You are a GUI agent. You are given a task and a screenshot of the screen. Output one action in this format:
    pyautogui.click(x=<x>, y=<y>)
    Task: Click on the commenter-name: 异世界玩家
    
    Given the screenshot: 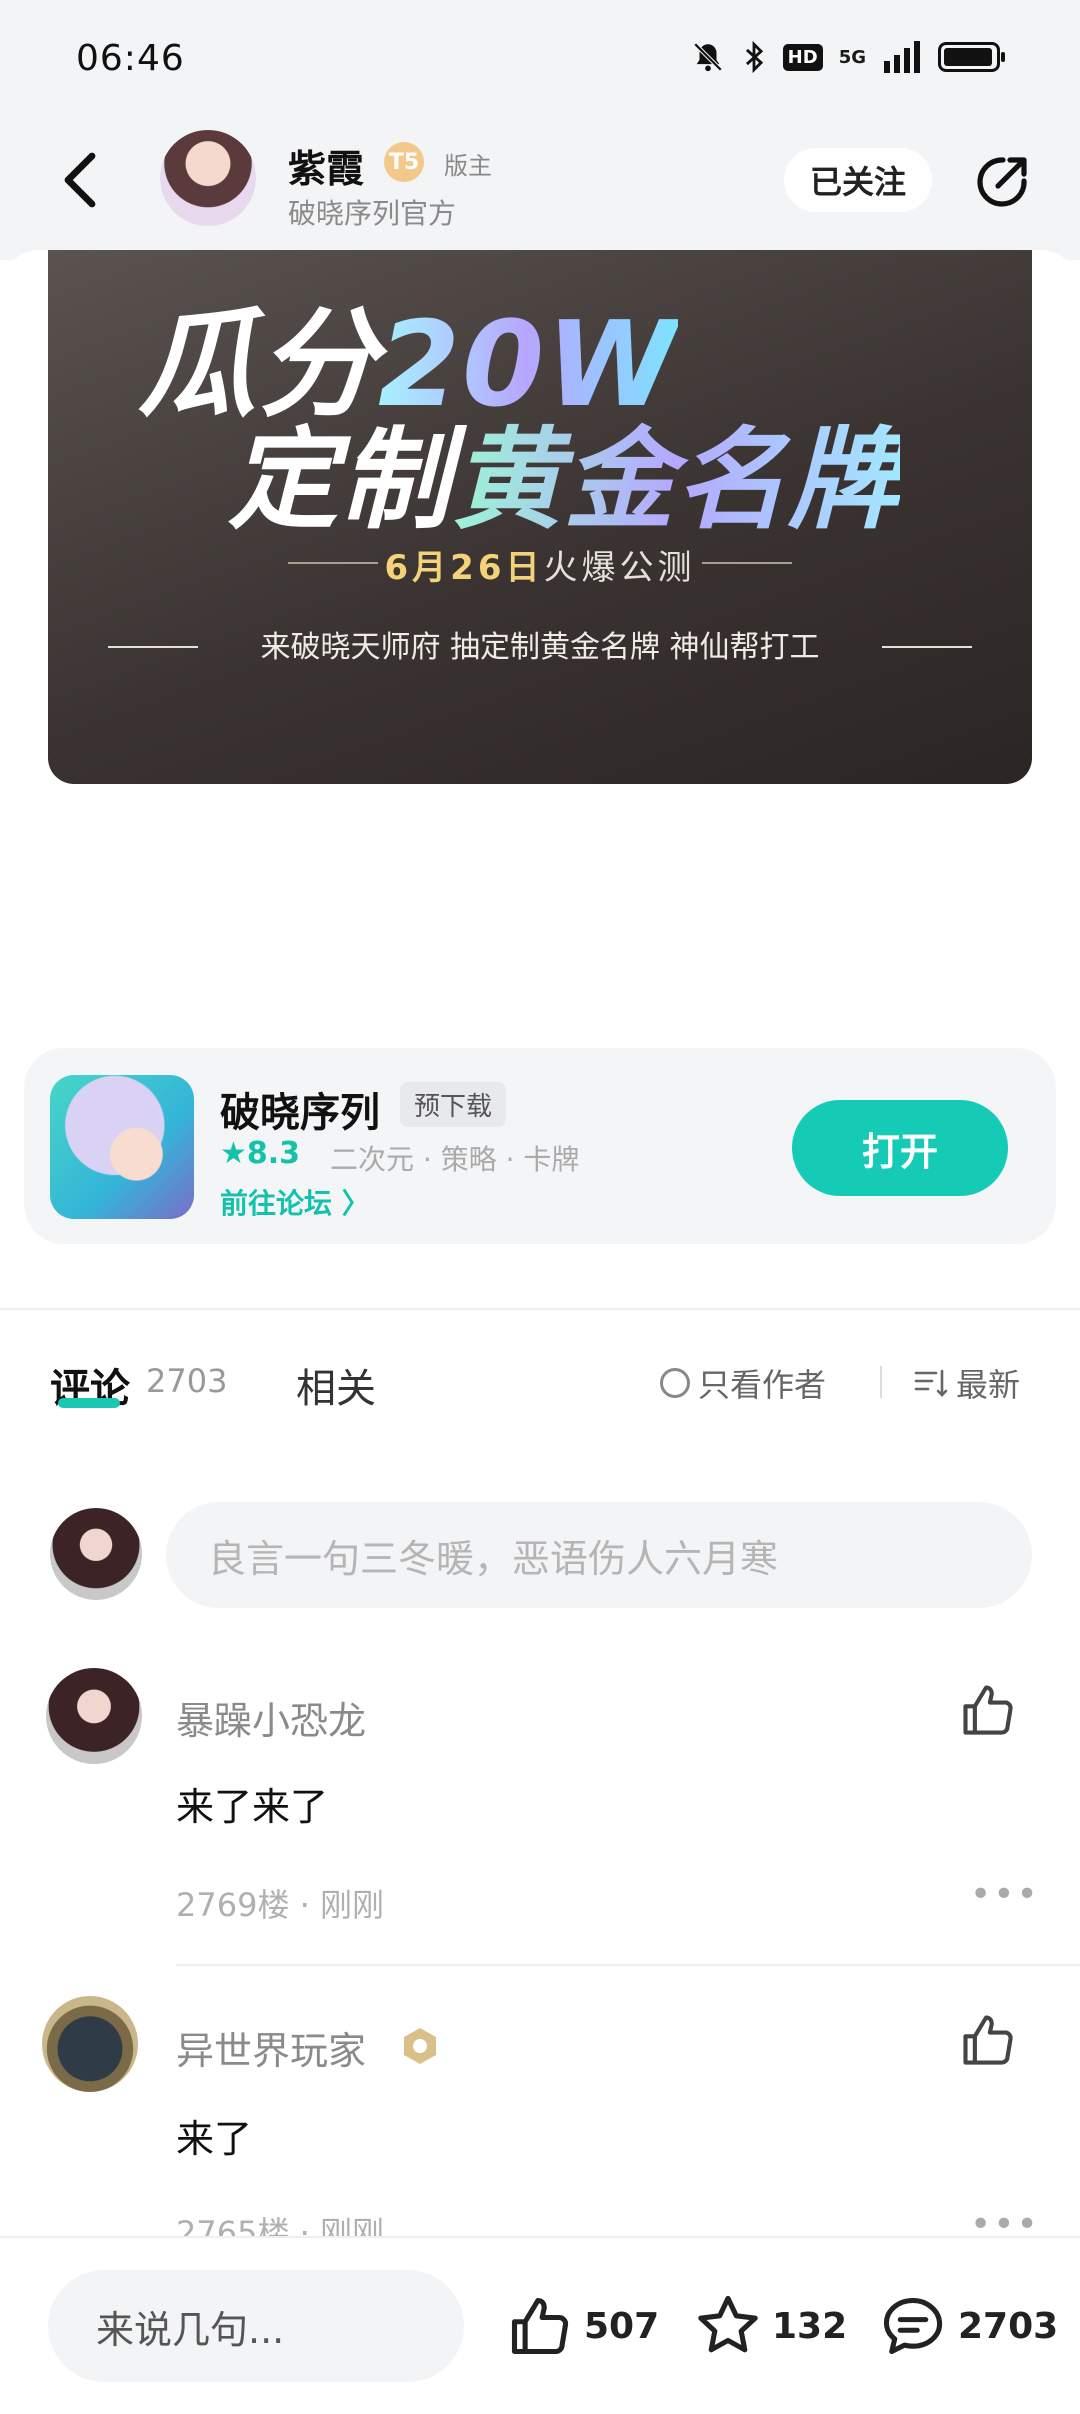 What is the action you would take?
    pyautogui.click(x=271, y=2047)
    